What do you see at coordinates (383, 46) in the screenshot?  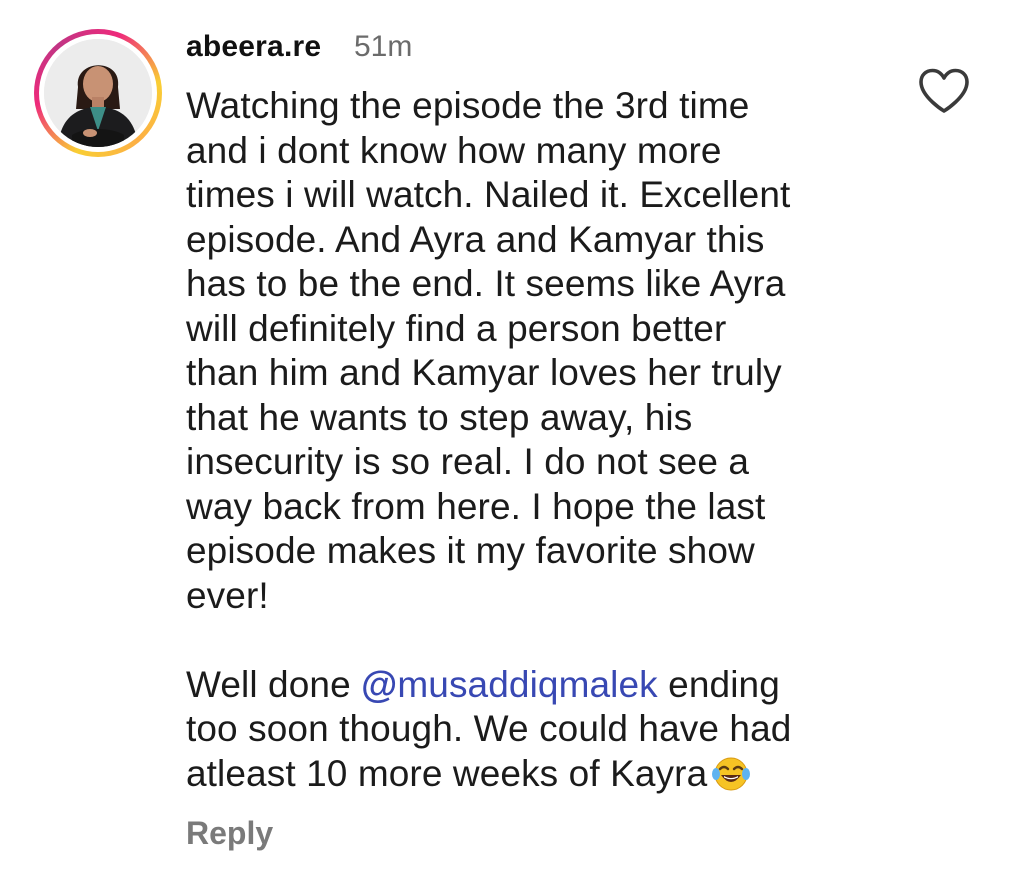 I see `timestamp: 51m` at bounding box center [383, 46].